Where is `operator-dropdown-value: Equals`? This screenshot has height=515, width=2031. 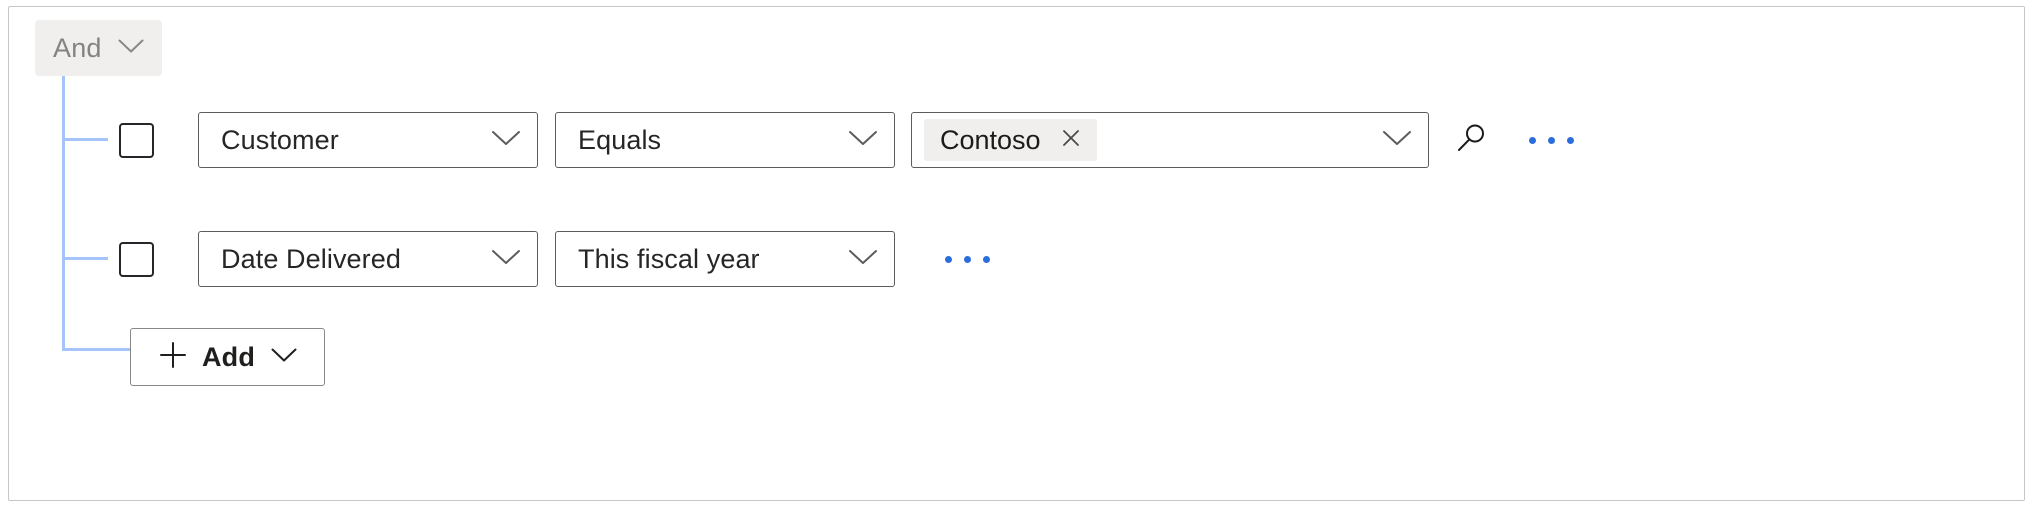
operator-dropdown-value: Equals is located at coordinates (620, 139).